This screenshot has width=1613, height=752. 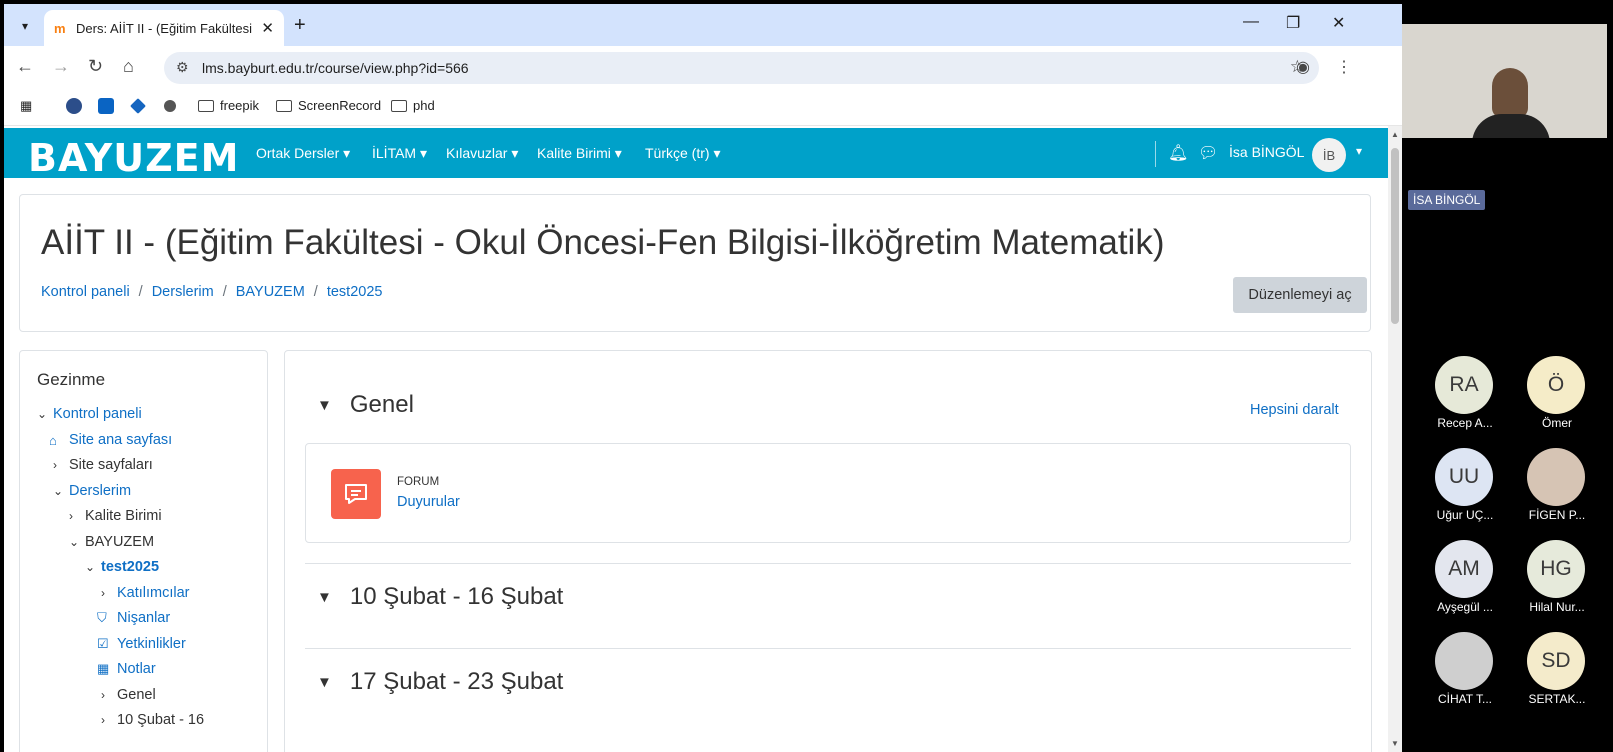 What do you see at coordinates (270, 292) in the screenshot?
I see `breadcrumb-bayuzem: BAYUZEM` at bounding box center [270, 292].